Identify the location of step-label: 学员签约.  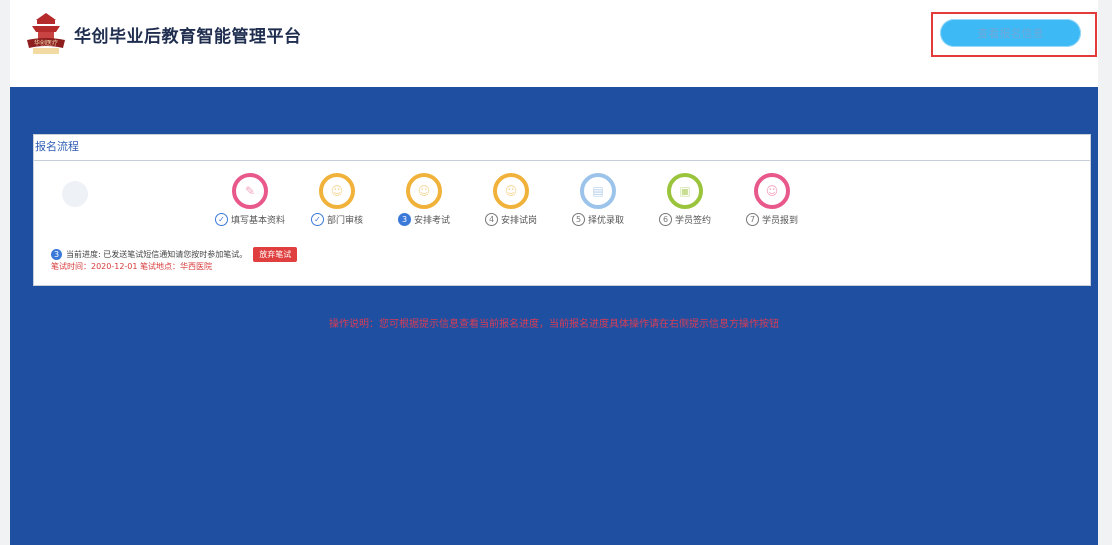
(692, 221).